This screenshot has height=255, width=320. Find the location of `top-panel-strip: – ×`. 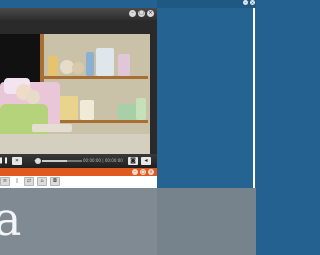

top-panel-strip: – × is located at coordinates (206, 4).